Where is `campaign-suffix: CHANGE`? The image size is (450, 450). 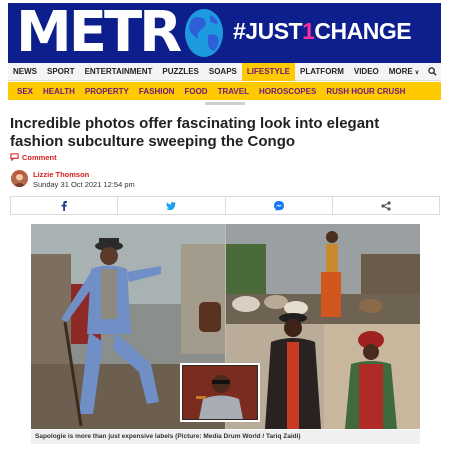
campaign-suffix: CHANGE is located at coordinates (363, 31).